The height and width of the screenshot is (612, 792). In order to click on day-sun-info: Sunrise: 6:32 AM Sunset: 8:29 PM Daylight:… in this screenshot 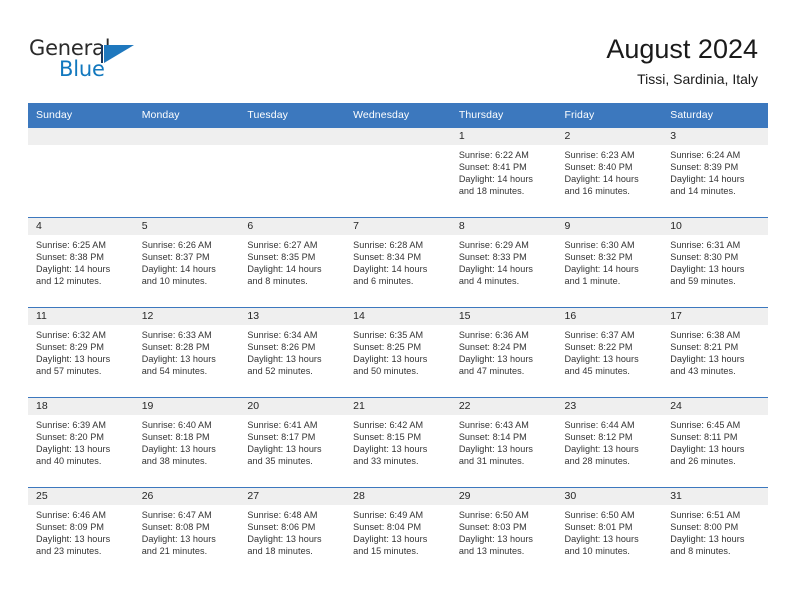, I will do `click(81, 351)`.